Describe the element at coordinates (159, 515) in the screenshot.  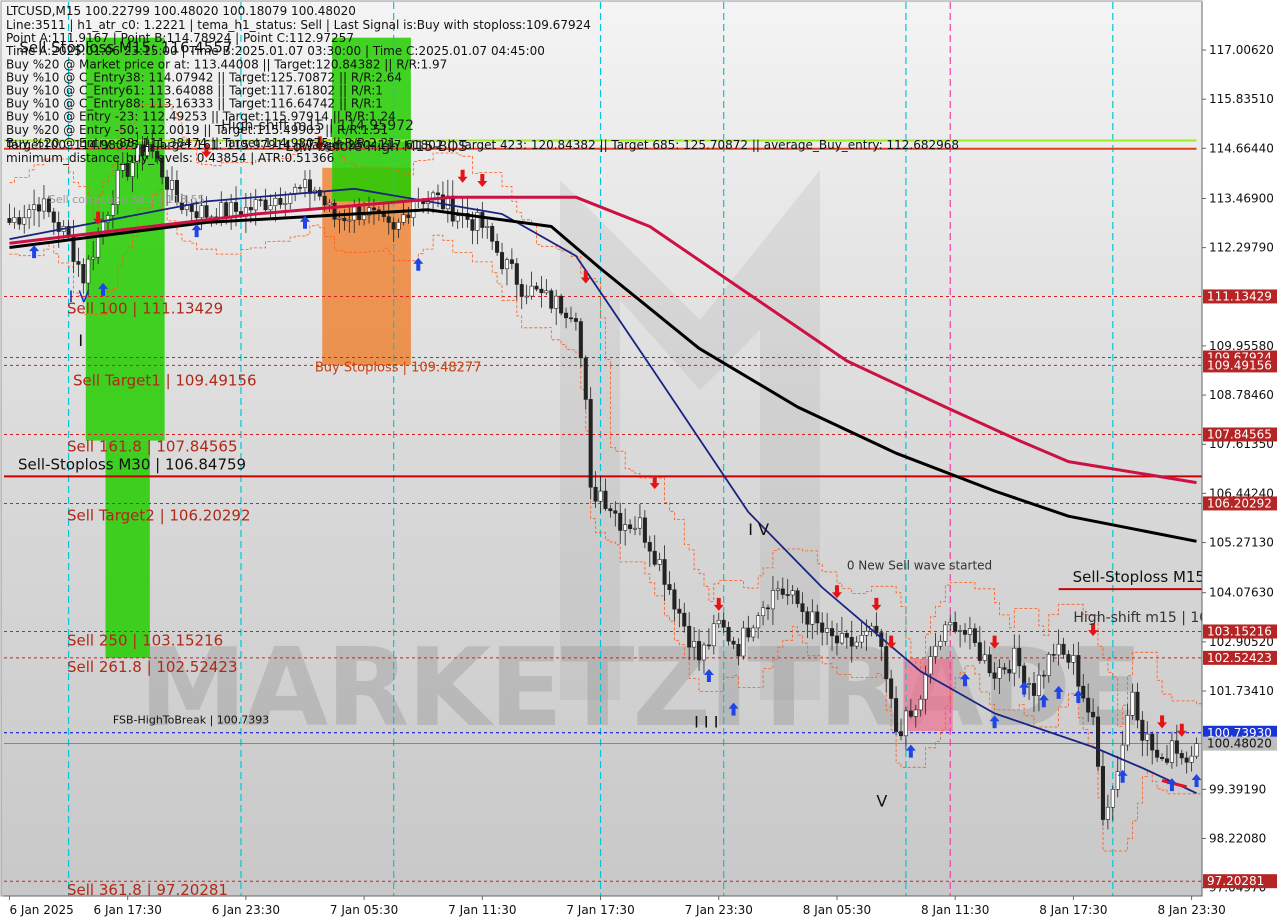
I see `level-label-7: Sell Target2 | 106.20292` at that location.